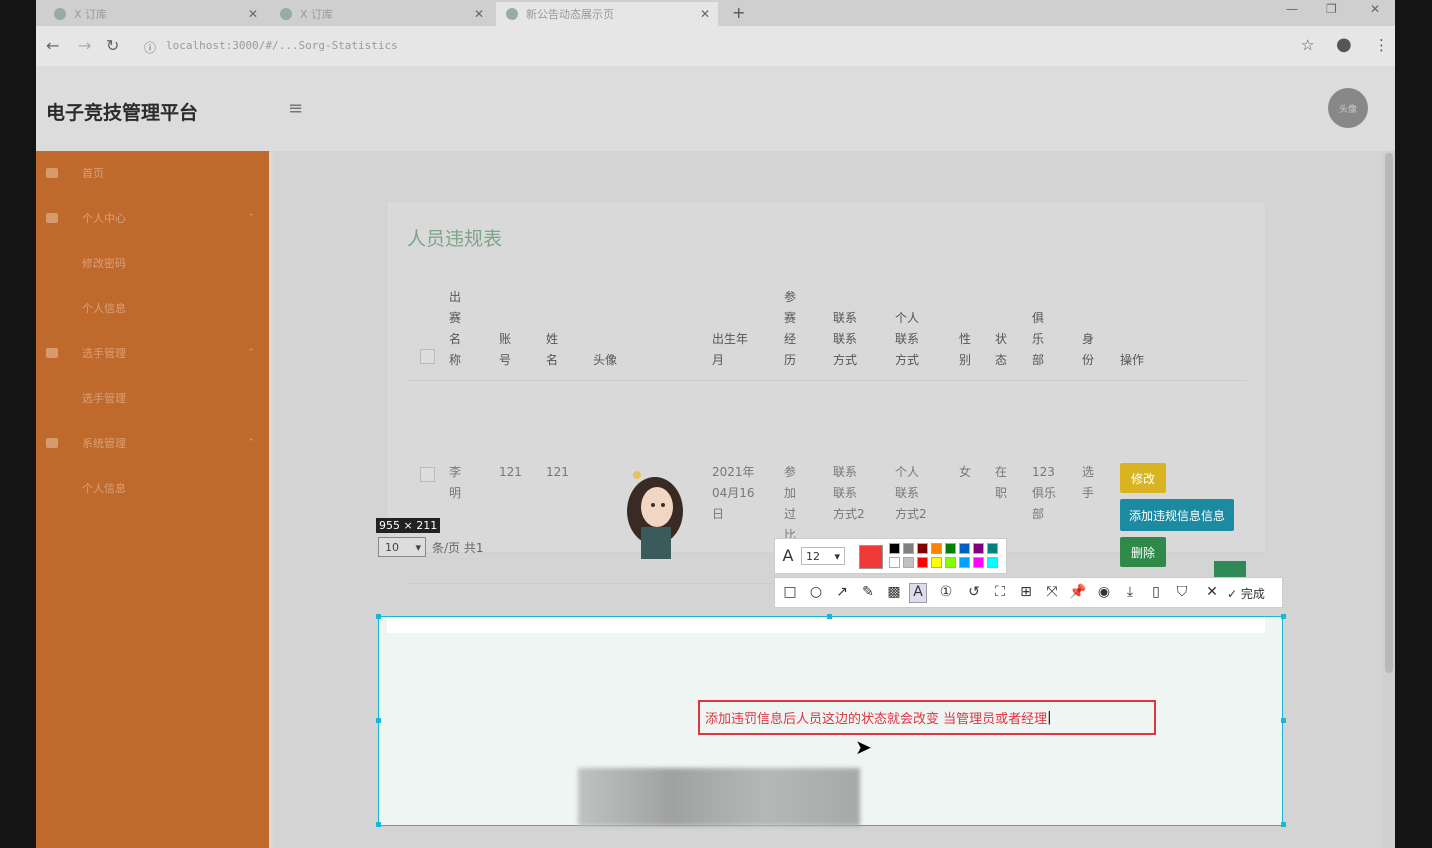 This screenshot has height=848, width=1432. What do you see at coordinates (554, 350) in the screenshot?
I see `col-header-name: 姓名` at bounding box center [554, 350].